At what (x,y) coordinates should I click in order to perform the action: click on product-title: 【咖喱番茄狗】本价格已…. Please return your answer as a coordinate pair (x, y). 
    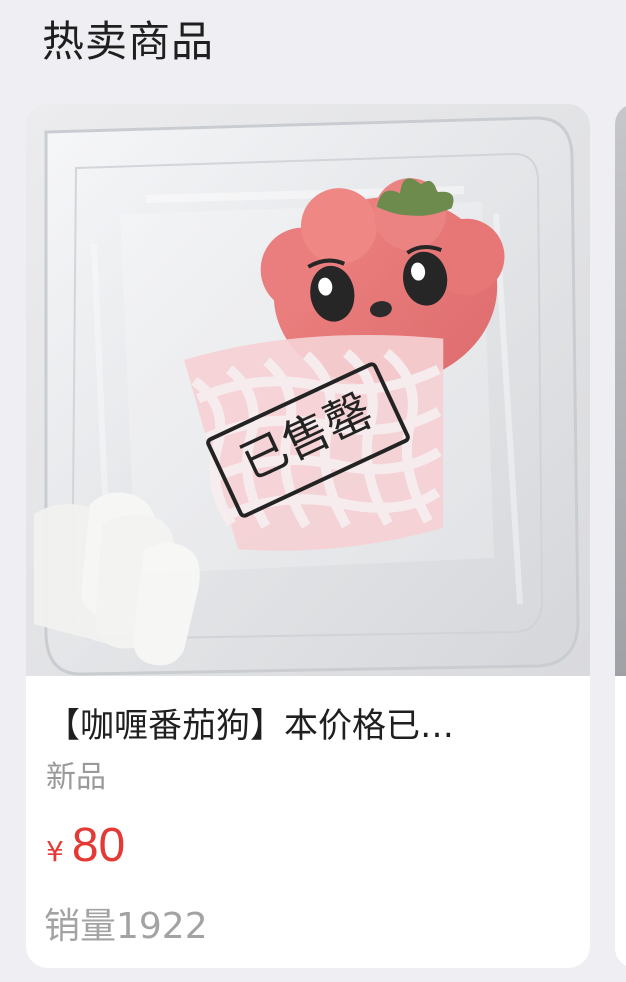
    Looking at the image, I should click on (296, 726).